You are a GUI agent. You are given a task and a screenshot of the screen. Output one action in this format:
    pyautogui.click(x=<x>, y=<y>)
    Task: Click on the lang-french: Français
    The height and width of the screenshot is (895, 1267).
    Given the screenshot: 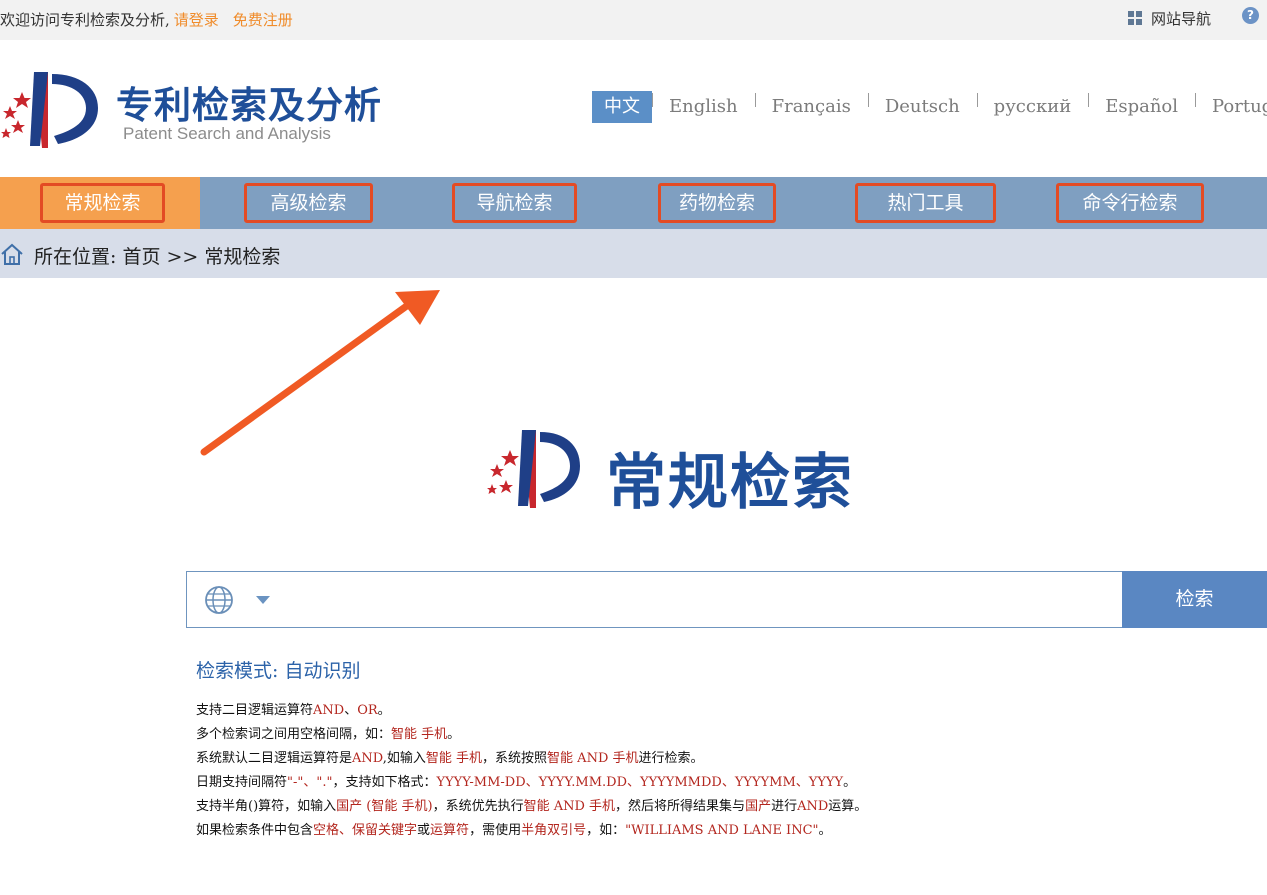 What is the action you would take?
    pyautogui.click(x=811, y=107)
    